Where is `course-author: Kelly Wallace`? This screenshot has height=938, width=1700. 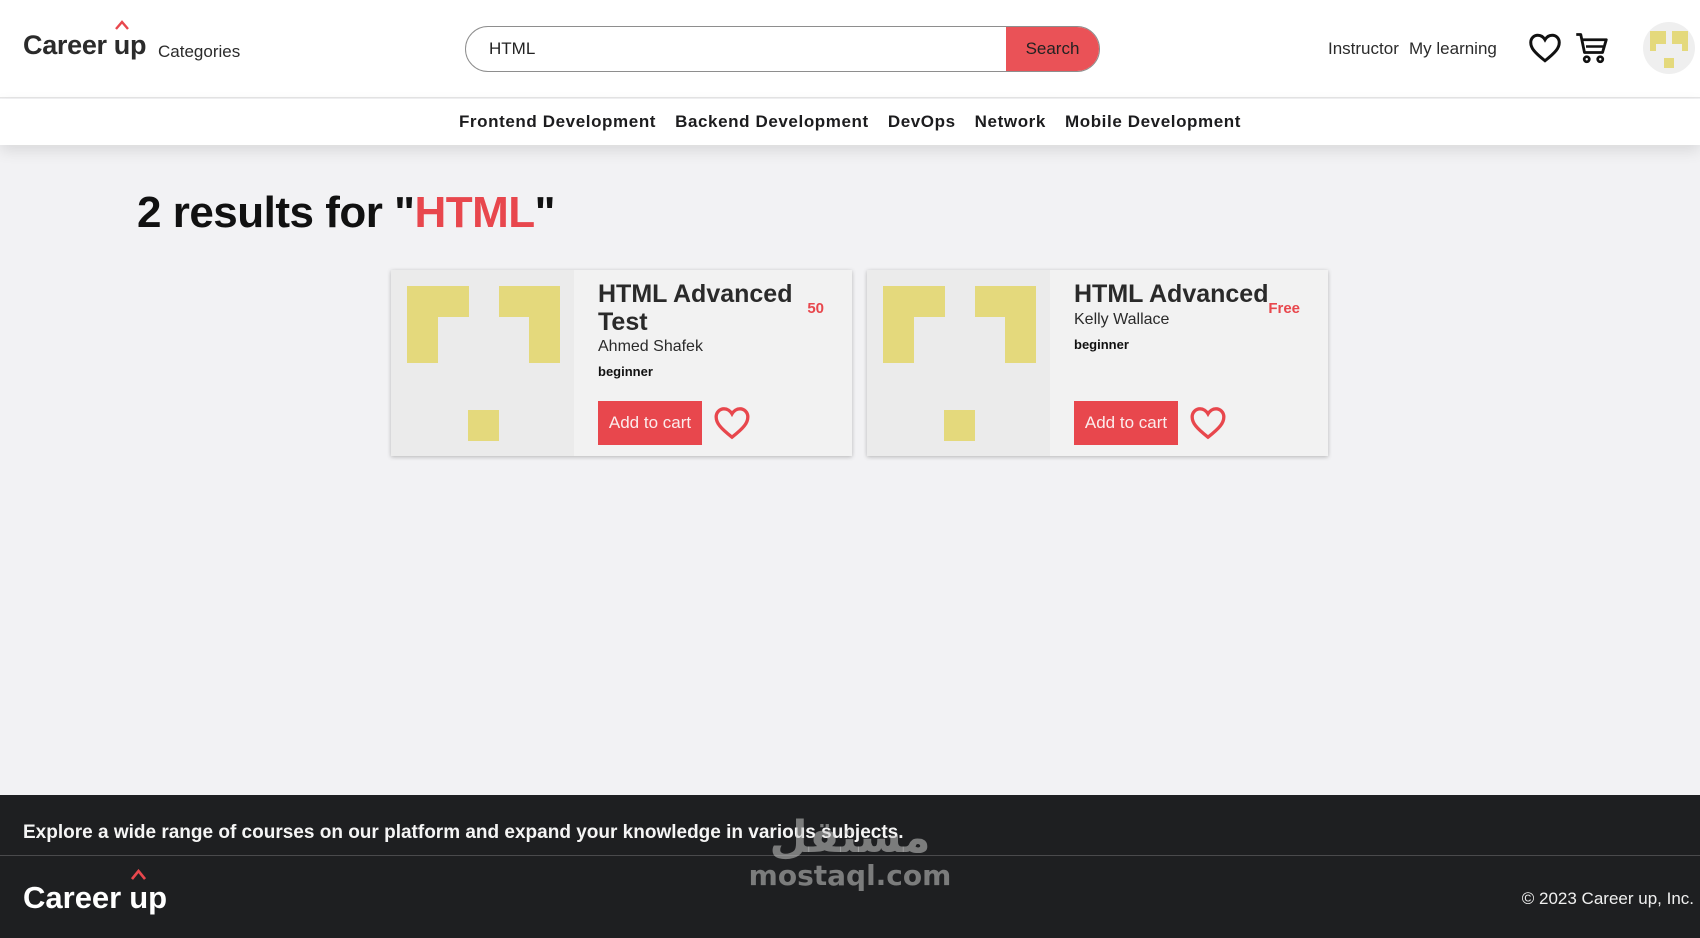
course-author: Kelly Wallace is located at coordinates (1122, 319).